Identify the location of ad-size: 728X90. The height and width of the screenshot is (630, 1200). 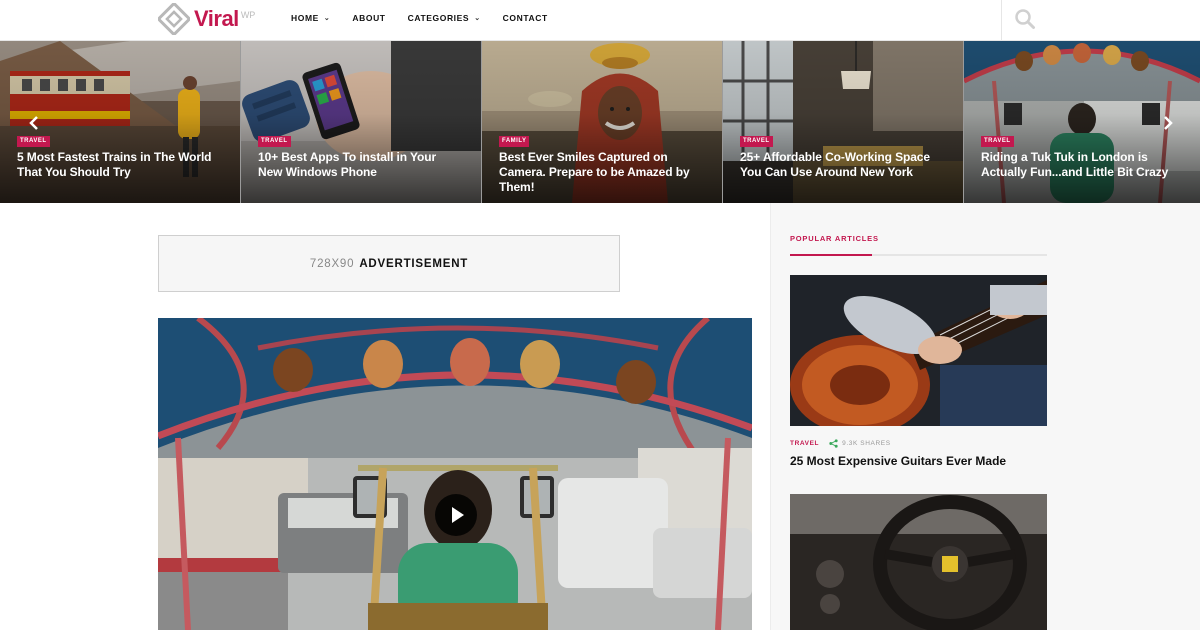
(332, 263).